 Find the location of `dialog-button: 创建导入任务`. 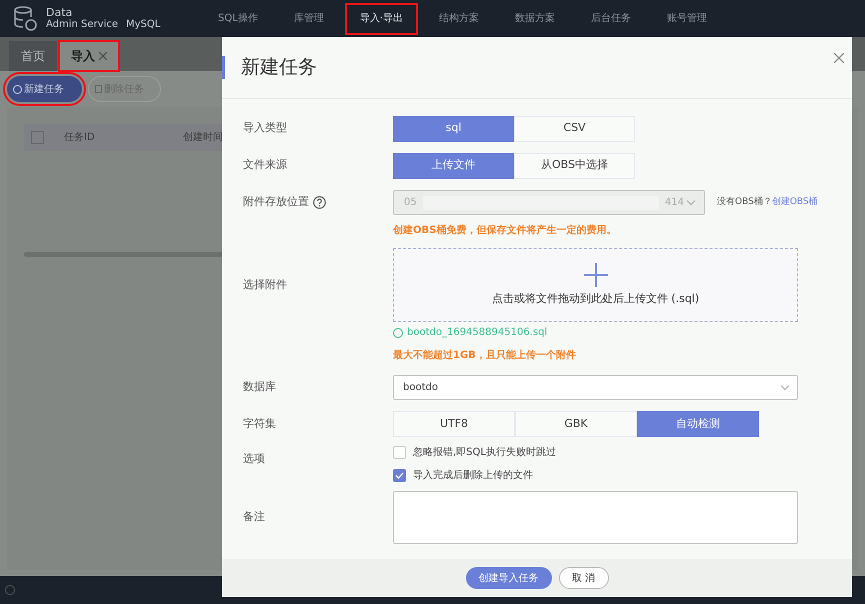

dialog-button: 创建导入任务 is located at coordinates (509, 578).